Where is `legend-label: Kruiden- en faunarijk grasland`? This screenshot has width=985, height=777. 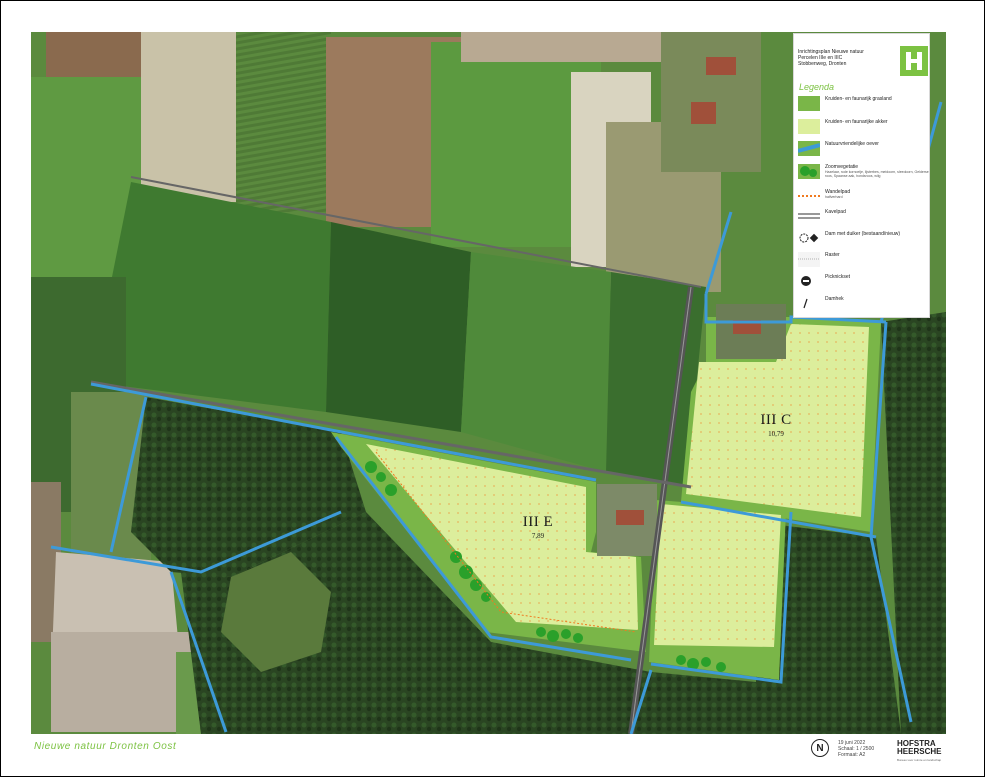
legend-label: Kruiden- en faunarijk grasland is located at coordinates (858, 99).